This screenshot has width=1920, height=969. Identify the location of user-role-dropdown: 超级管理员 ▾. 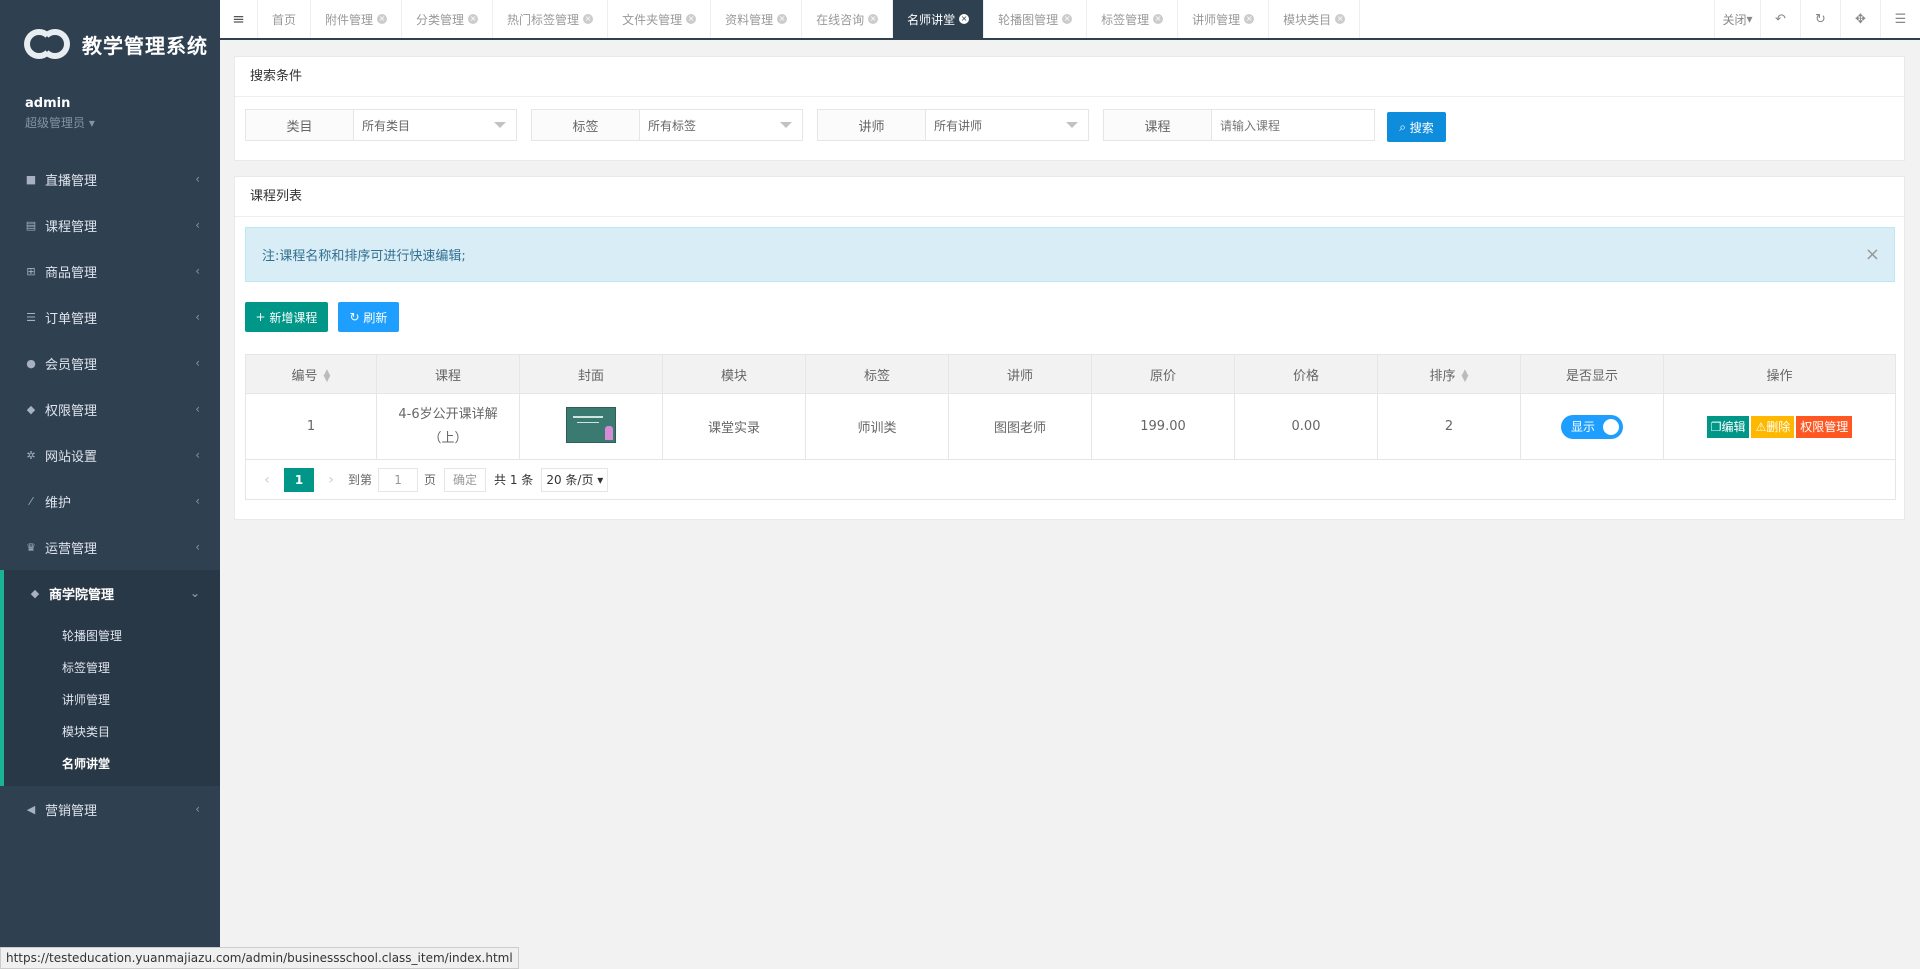
(122, 122).